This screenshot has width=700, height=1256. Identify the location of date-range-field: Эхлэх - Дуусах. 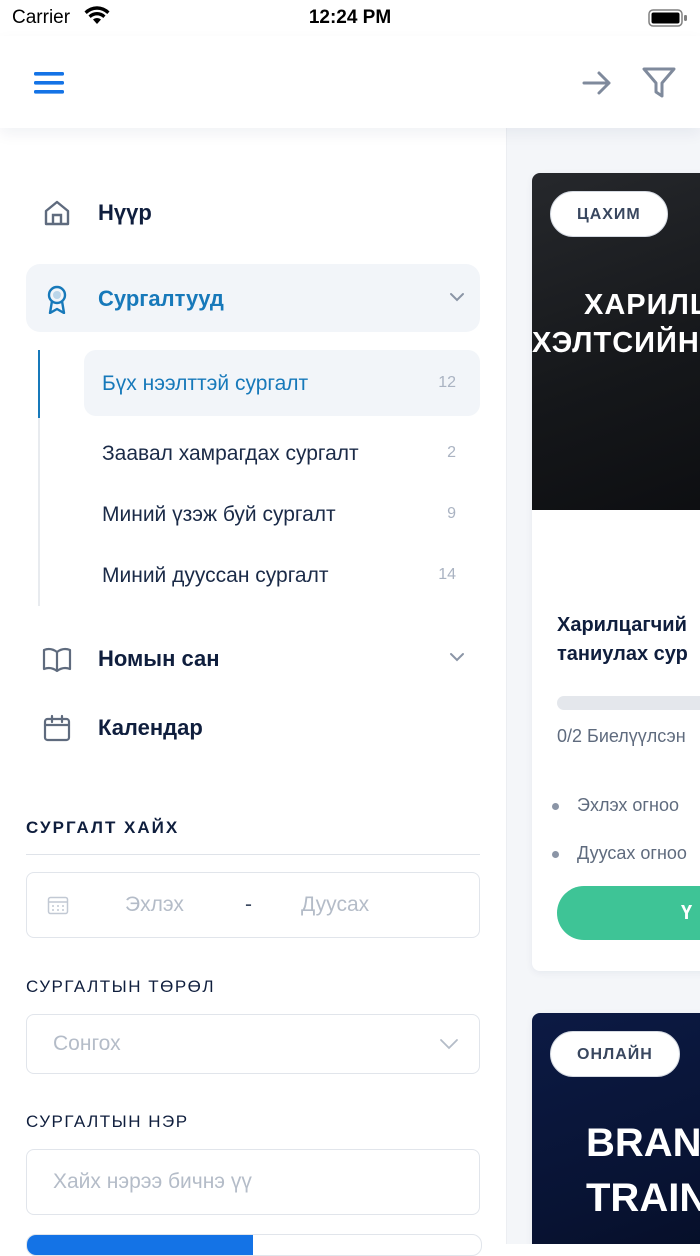
(253, 905).